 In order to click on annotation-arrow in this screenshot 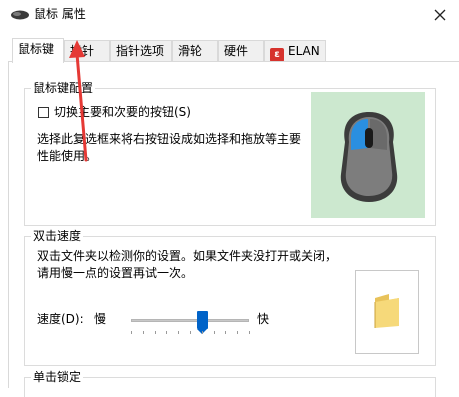, I will do `click(78, 101)`.